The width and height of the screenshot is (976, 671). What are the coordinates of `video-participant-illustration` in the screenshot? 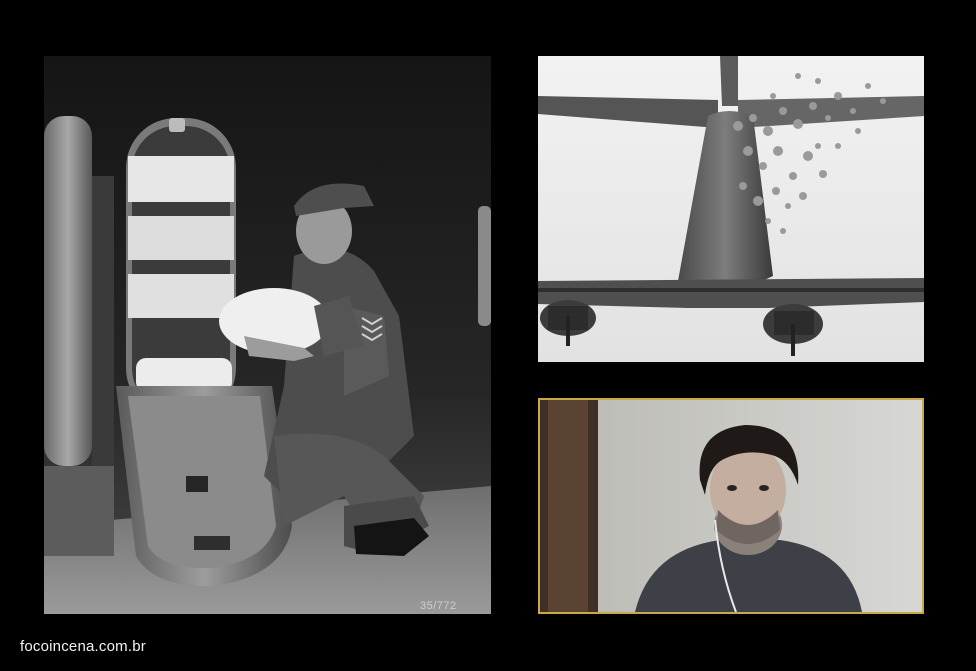 It's located at (731, 506).